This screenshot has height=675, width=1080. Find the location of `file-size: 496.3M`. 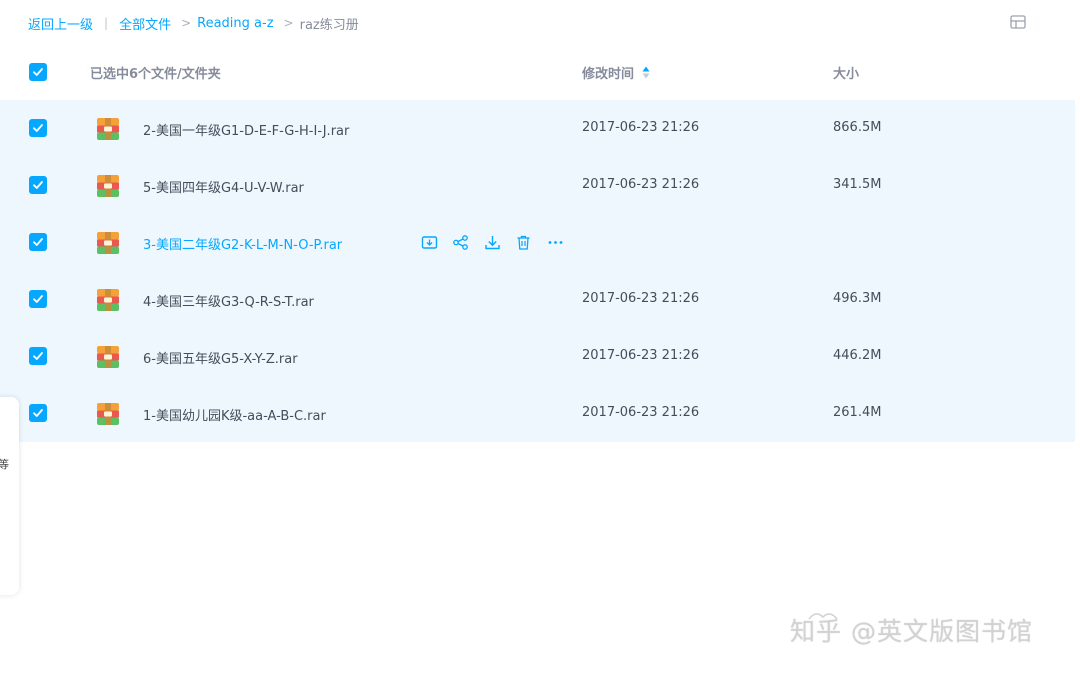

file-size: 496.3M is located at coordinates (857, 298).